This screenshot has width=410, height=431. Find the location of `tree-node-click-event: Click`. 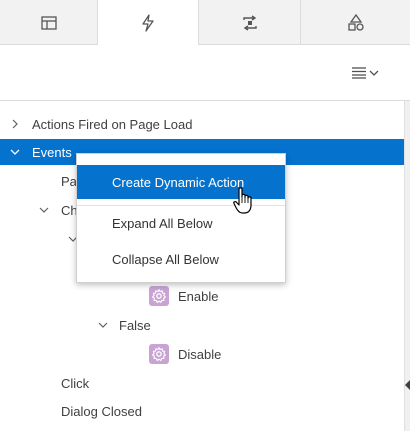

tree-node-click-event: Click is located at coordinates (202, 383).